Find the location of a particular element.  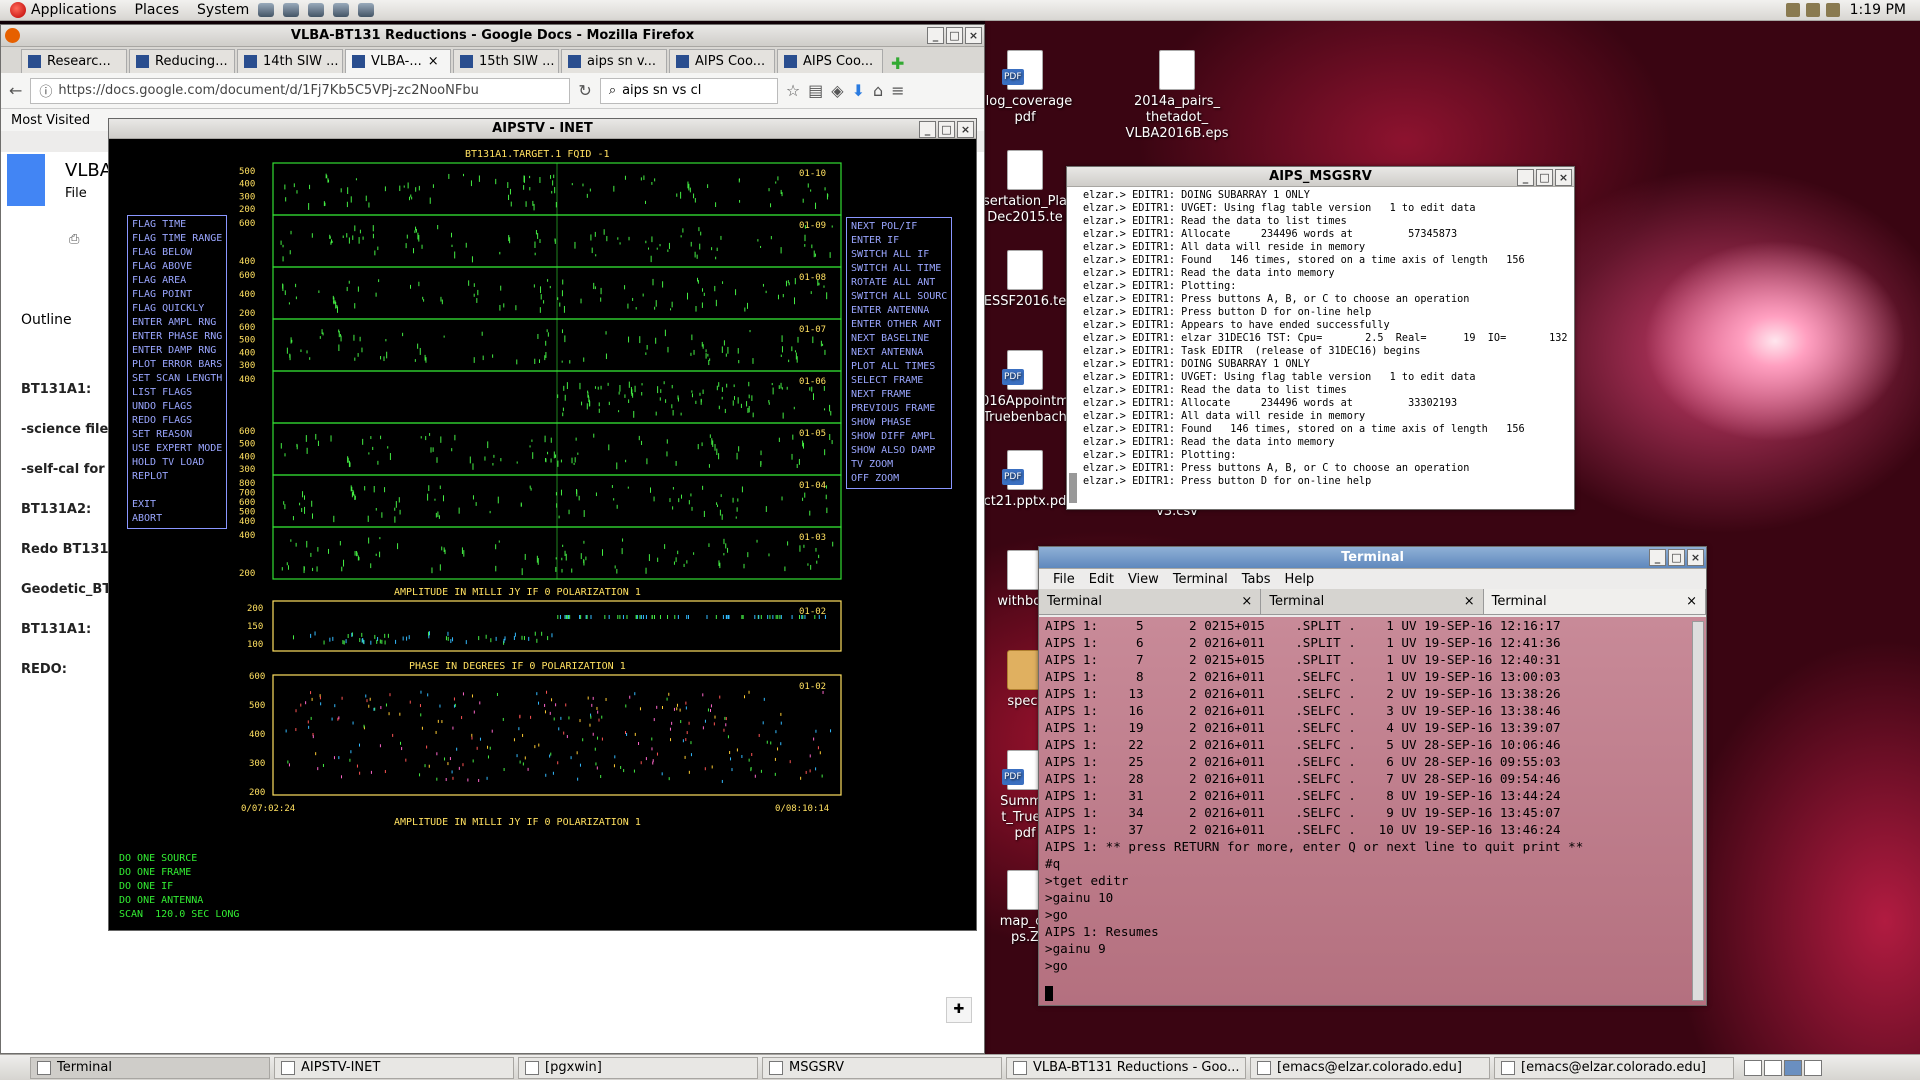

network-icon is located at coordinates (1793, 10).